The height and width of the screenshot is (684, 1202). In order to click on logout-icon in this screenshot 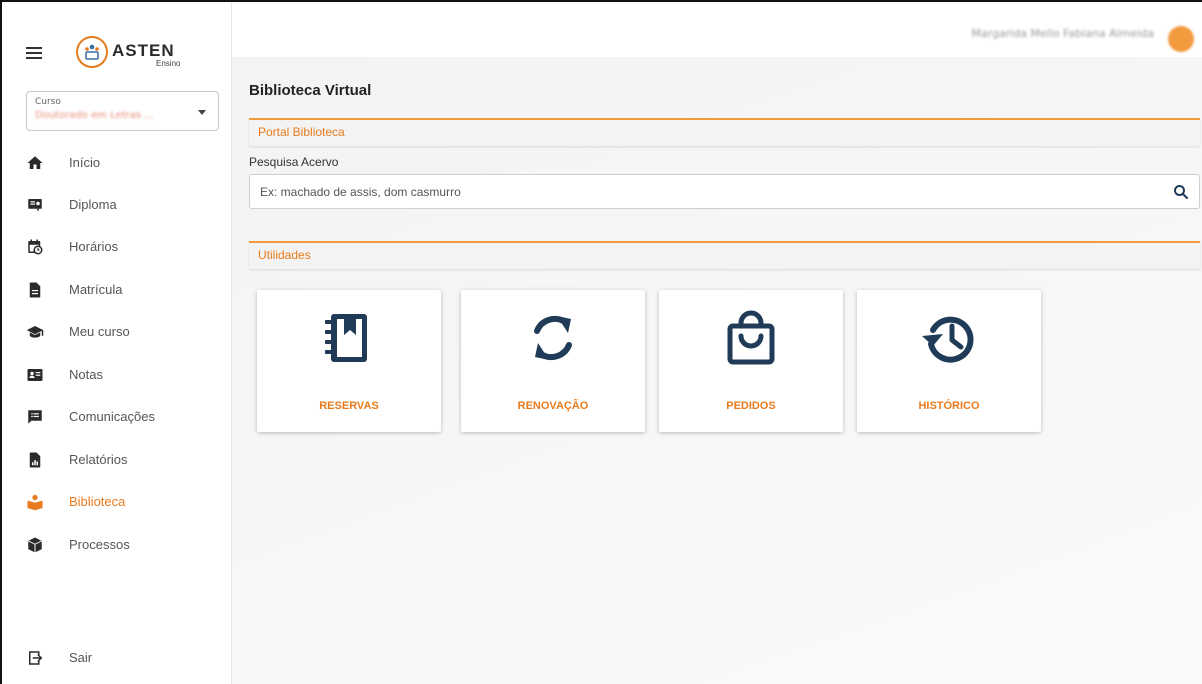, I will do `click(36, 658)`.